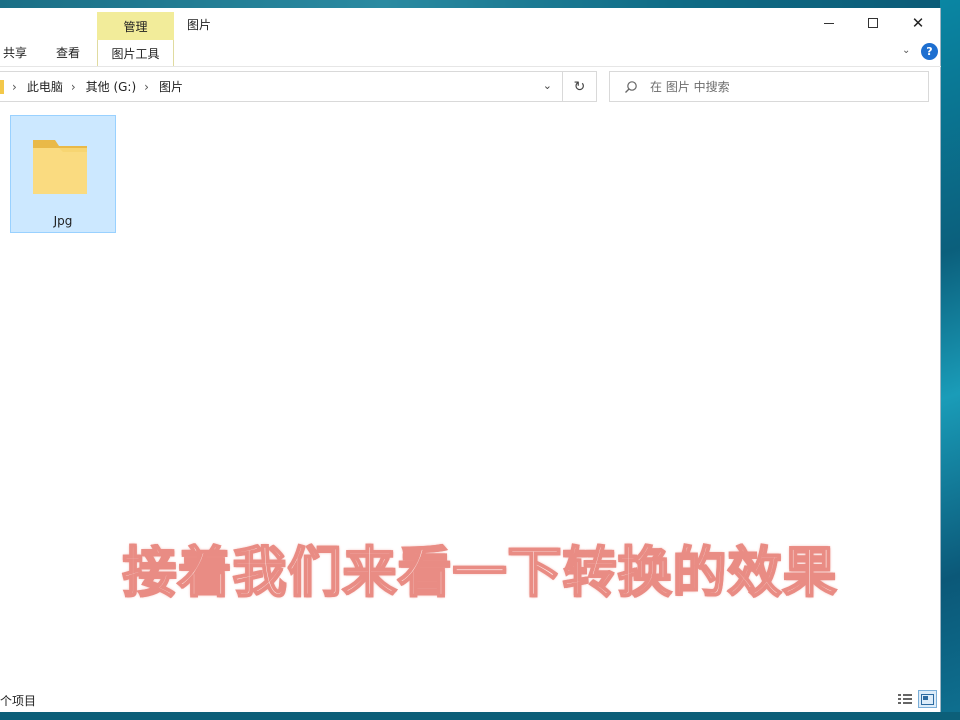 The width and height of the screenshot is (960, 720). Describe the element at coordinates (480, 572) in the screenshot. I see `video-subtitle-caption: 接着我们来看一下转换的效果` at that location.